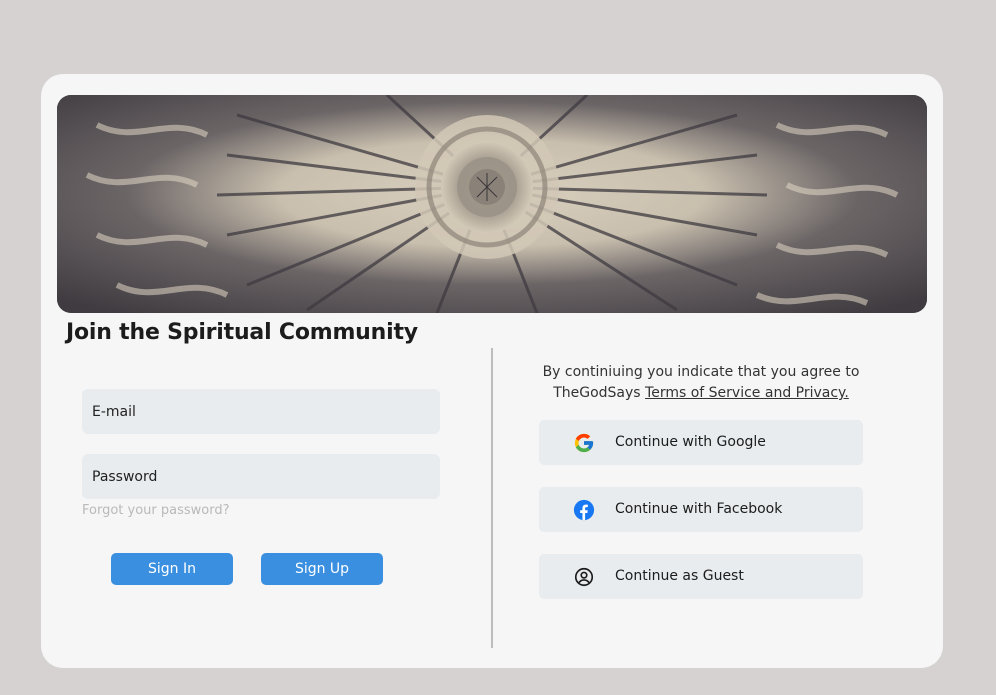  I want to click on password-field, so click(261, 476).